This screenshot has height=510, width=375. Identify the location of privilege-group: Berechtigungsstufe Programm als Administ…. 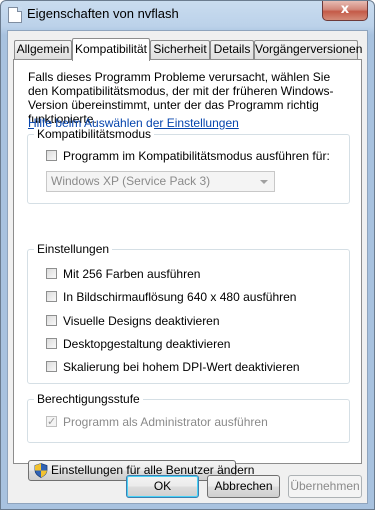
(188, 417).